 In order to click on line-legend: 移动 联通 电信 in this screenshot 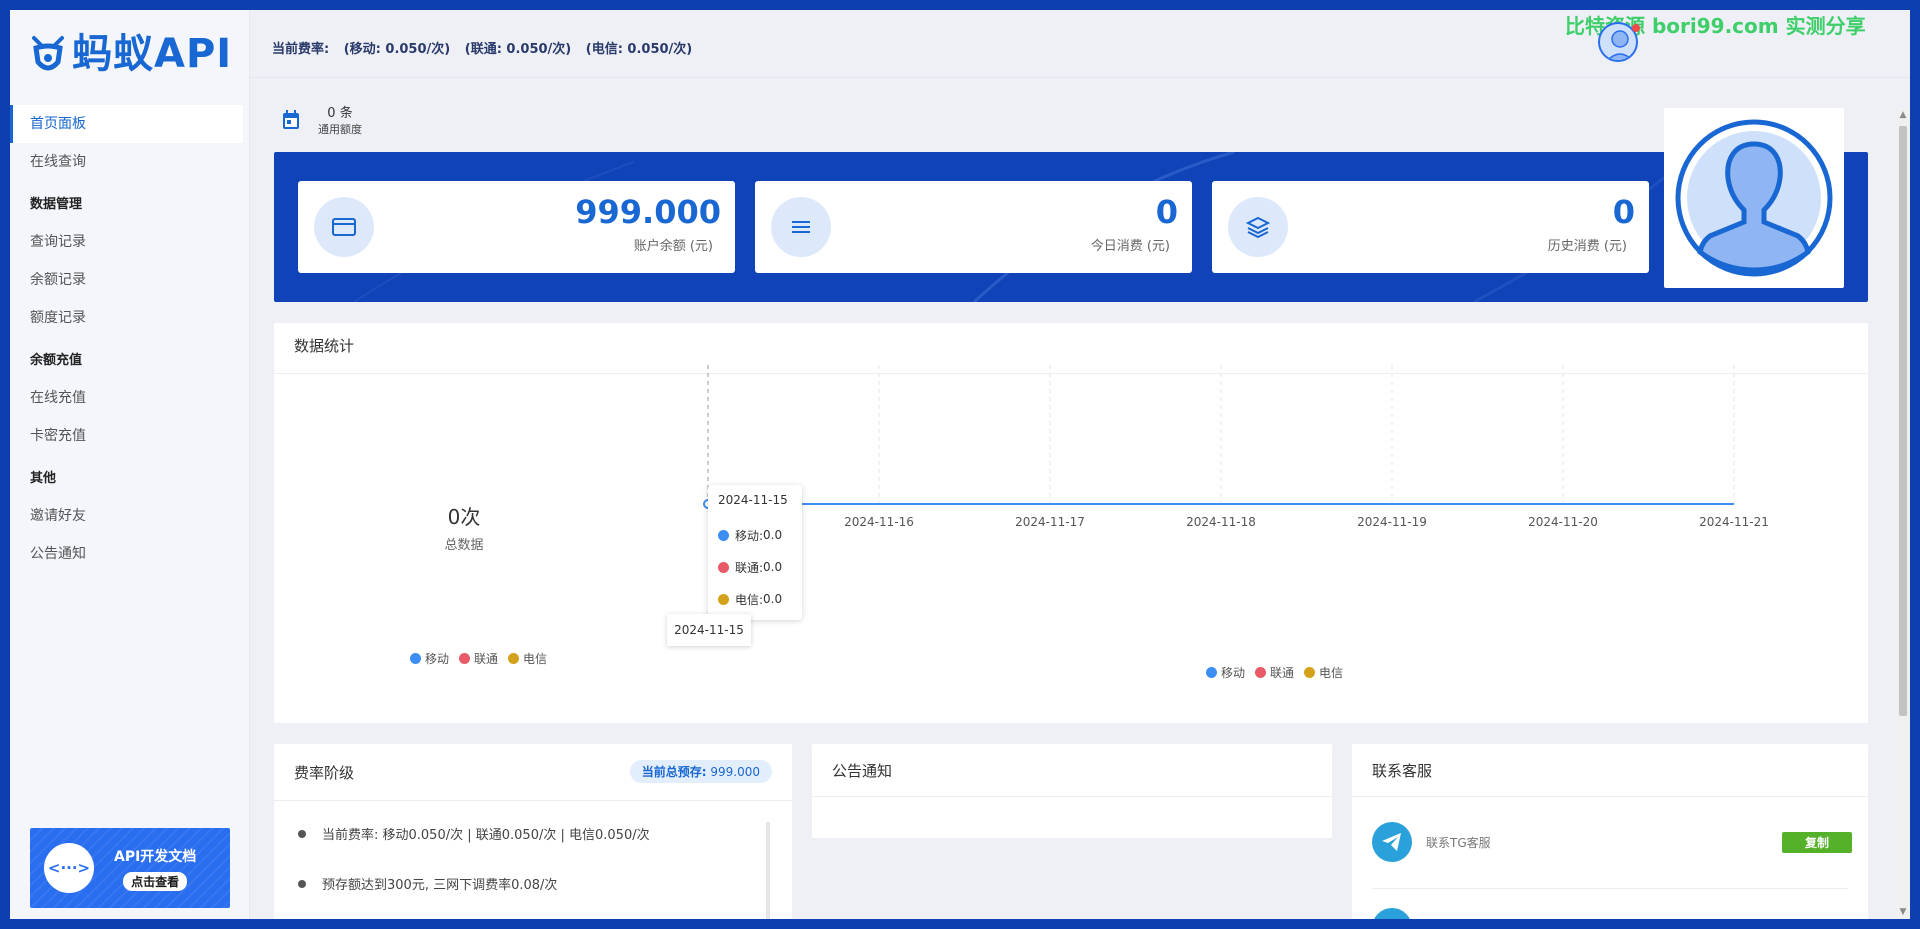, I will do `click(1274, 672)`.